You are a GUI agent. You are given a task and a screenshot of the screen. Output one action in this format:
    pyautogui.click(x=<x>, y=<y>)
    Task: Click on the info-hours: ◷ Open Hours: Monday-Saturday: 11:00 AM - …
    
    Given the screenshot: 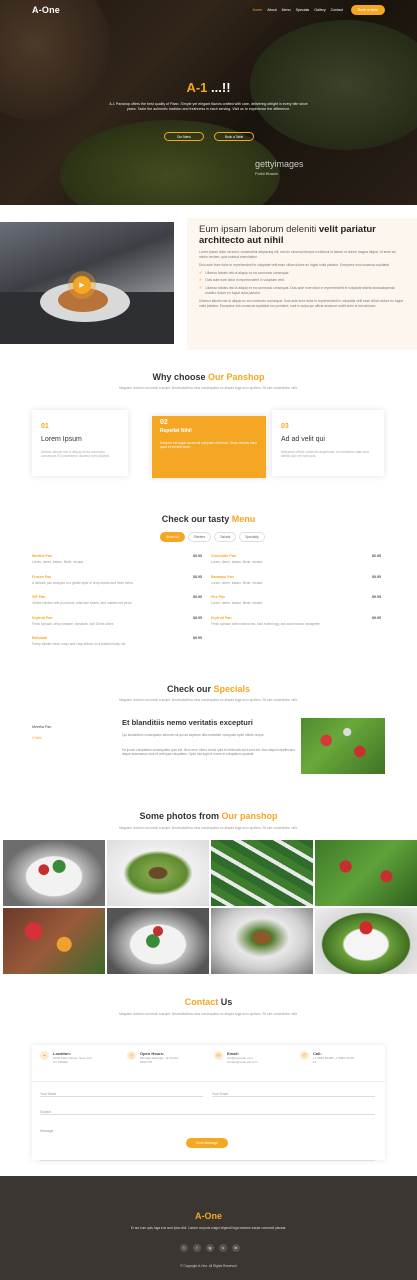 What is the action you would take?
    pyautogui.click(x=154, y=1057)
    